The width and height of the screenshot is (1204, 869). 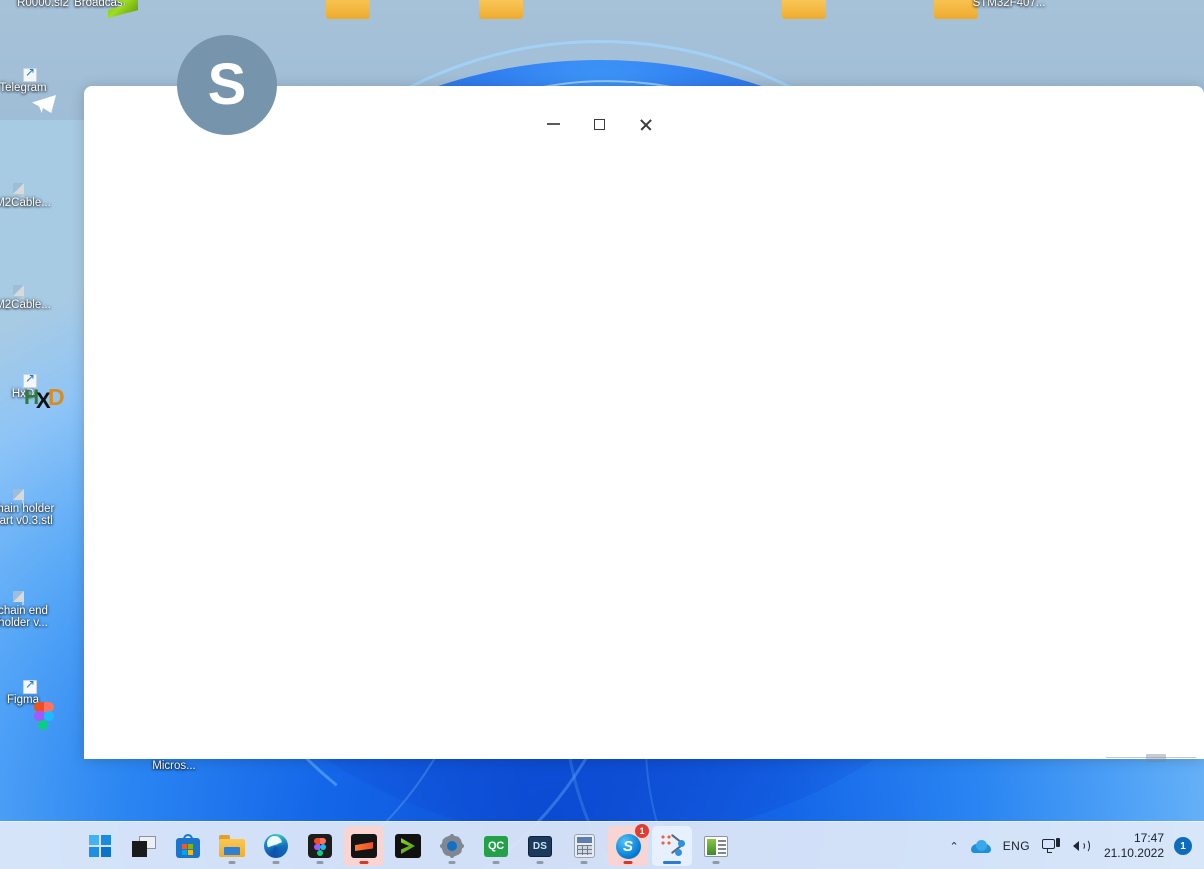 What do you see at coordinates (642, 831) in the screenshot?
I see `taskbar-badge: 1` at bounding box center [642, 831].